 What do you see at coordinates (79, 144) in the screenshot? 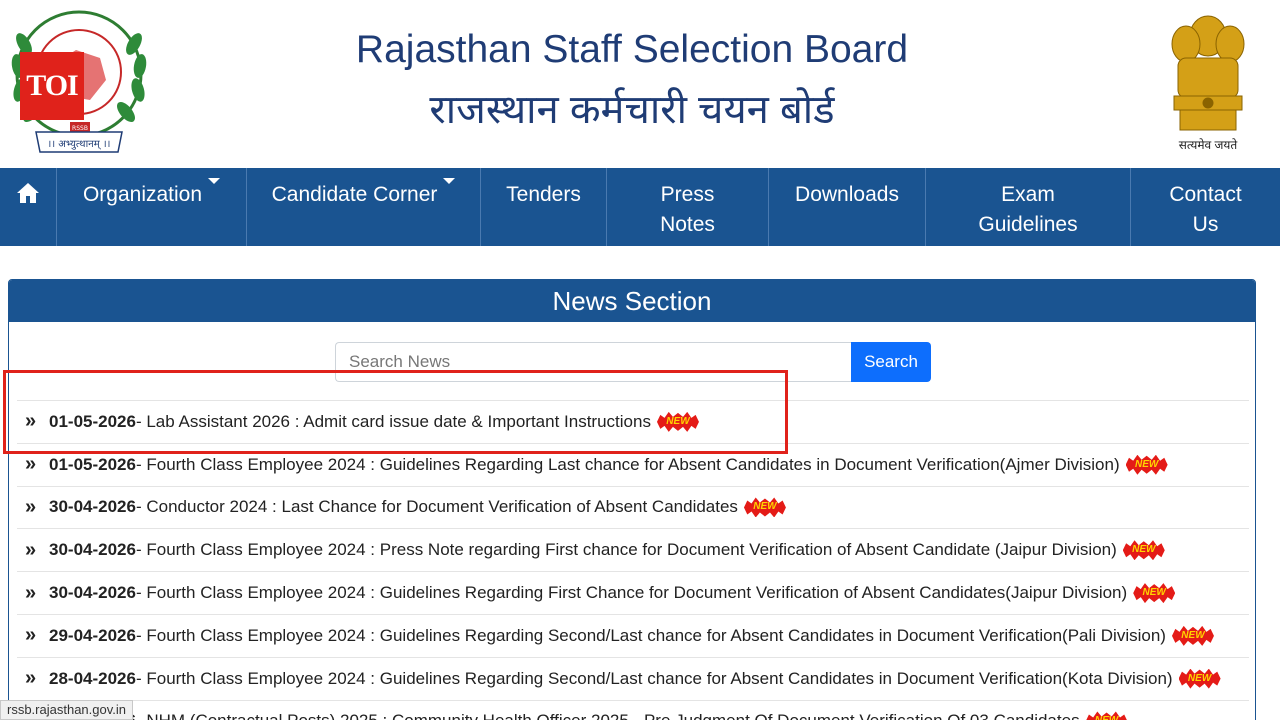
I see `logo-motto: ।। अभ्युत्थानम् ।।` at bounding box center [79, 144].